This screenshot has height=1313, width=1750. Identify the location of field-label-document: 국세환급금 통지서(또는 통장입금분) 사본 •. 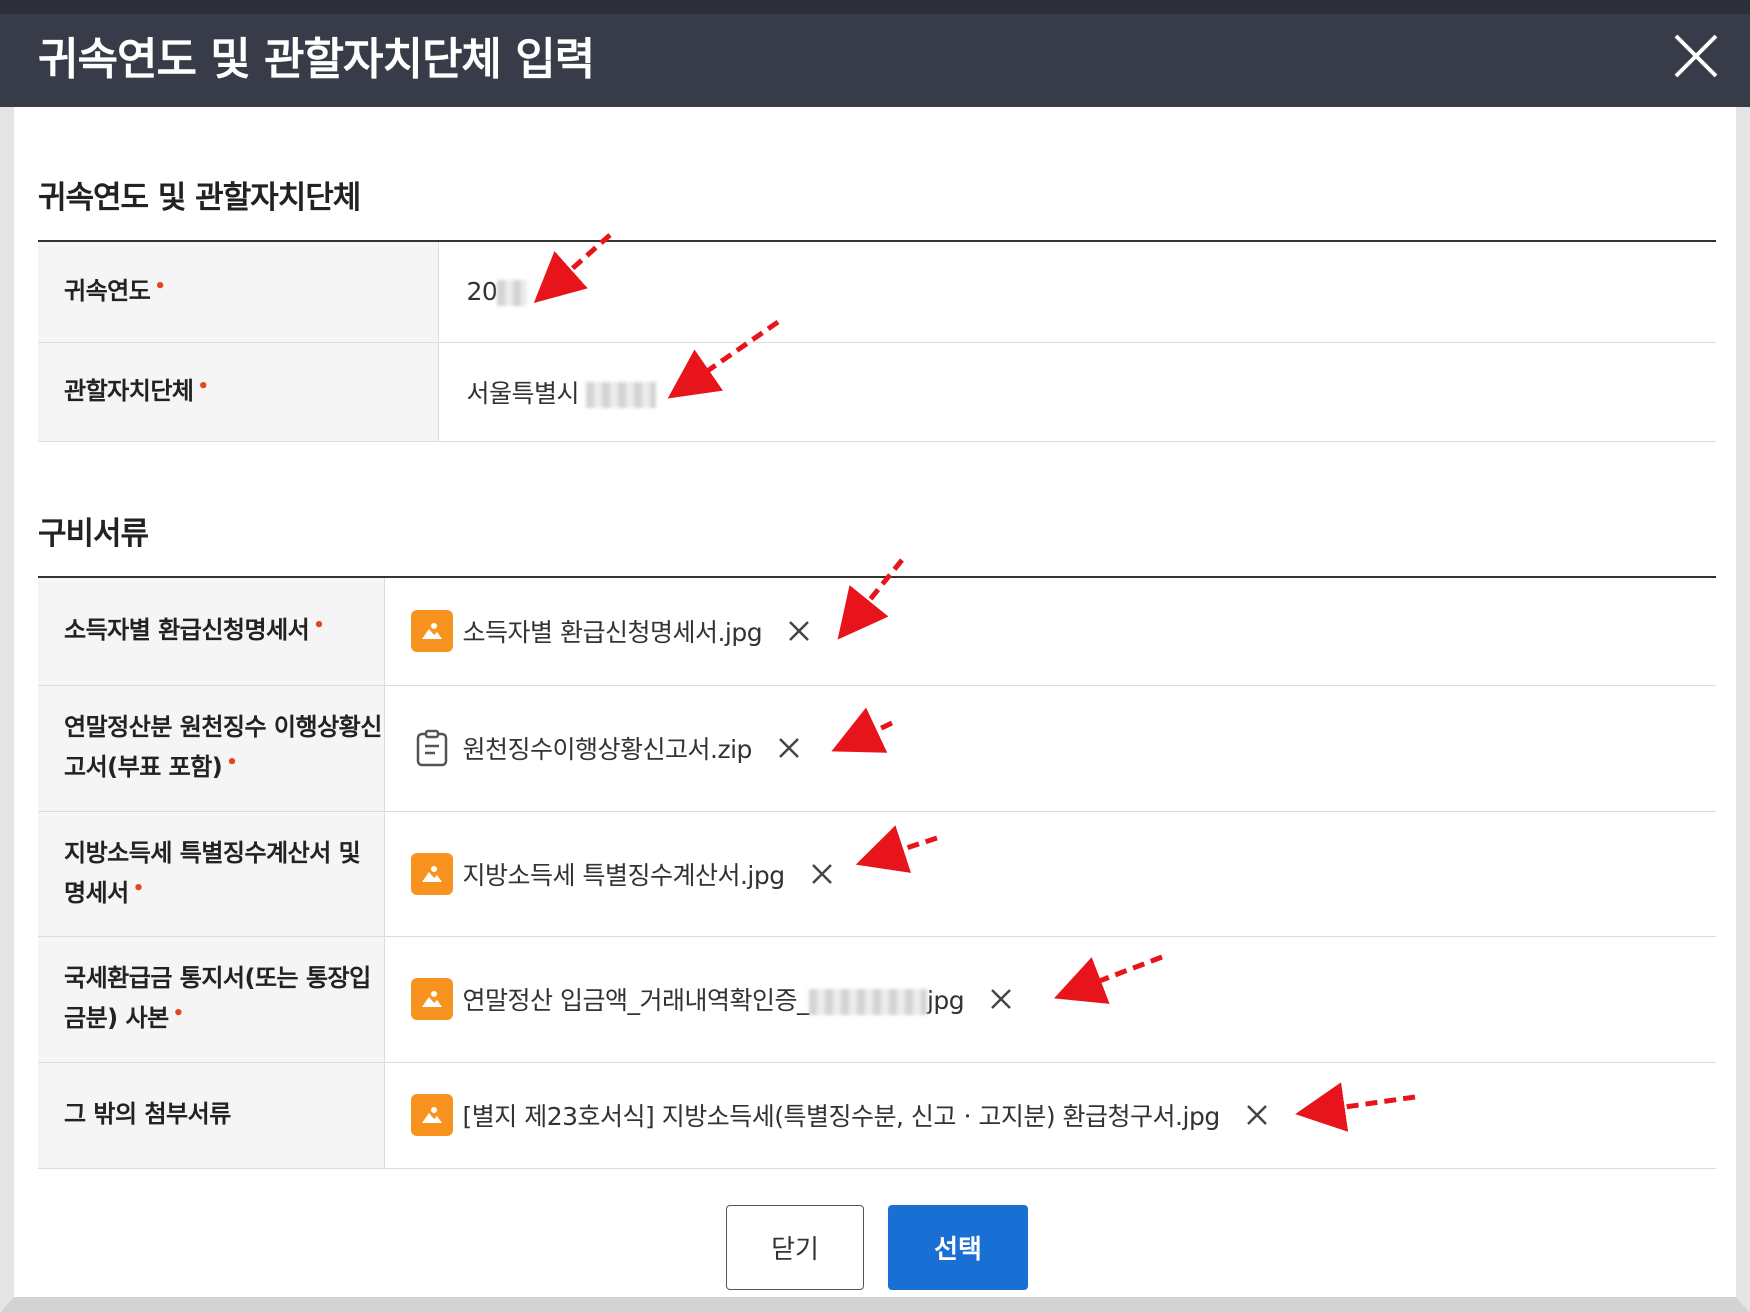
(211, 999).